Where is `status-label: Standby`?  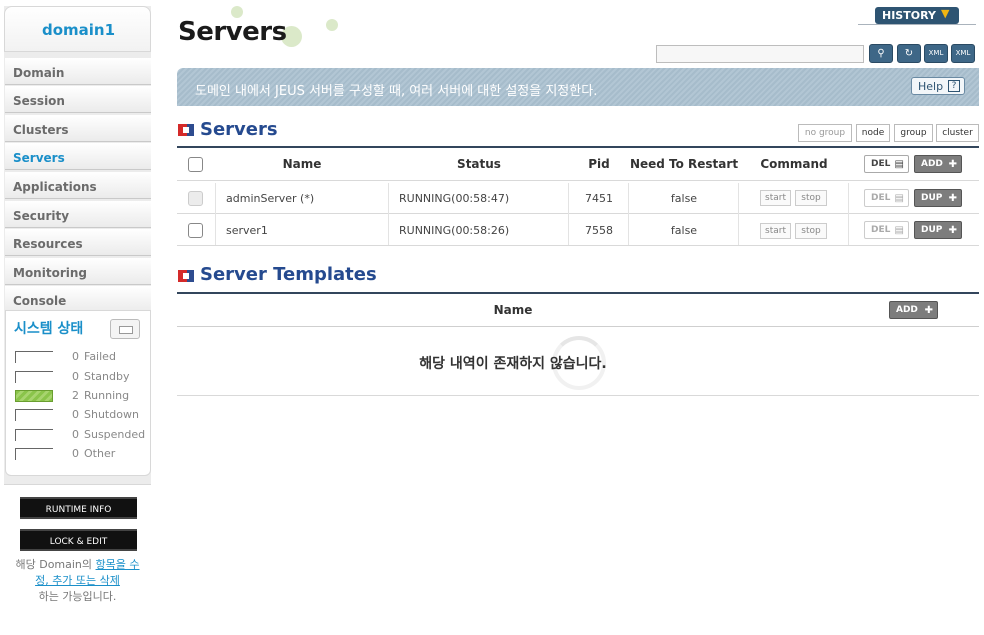 status-label: Standby is located at coordinates (107, 376).